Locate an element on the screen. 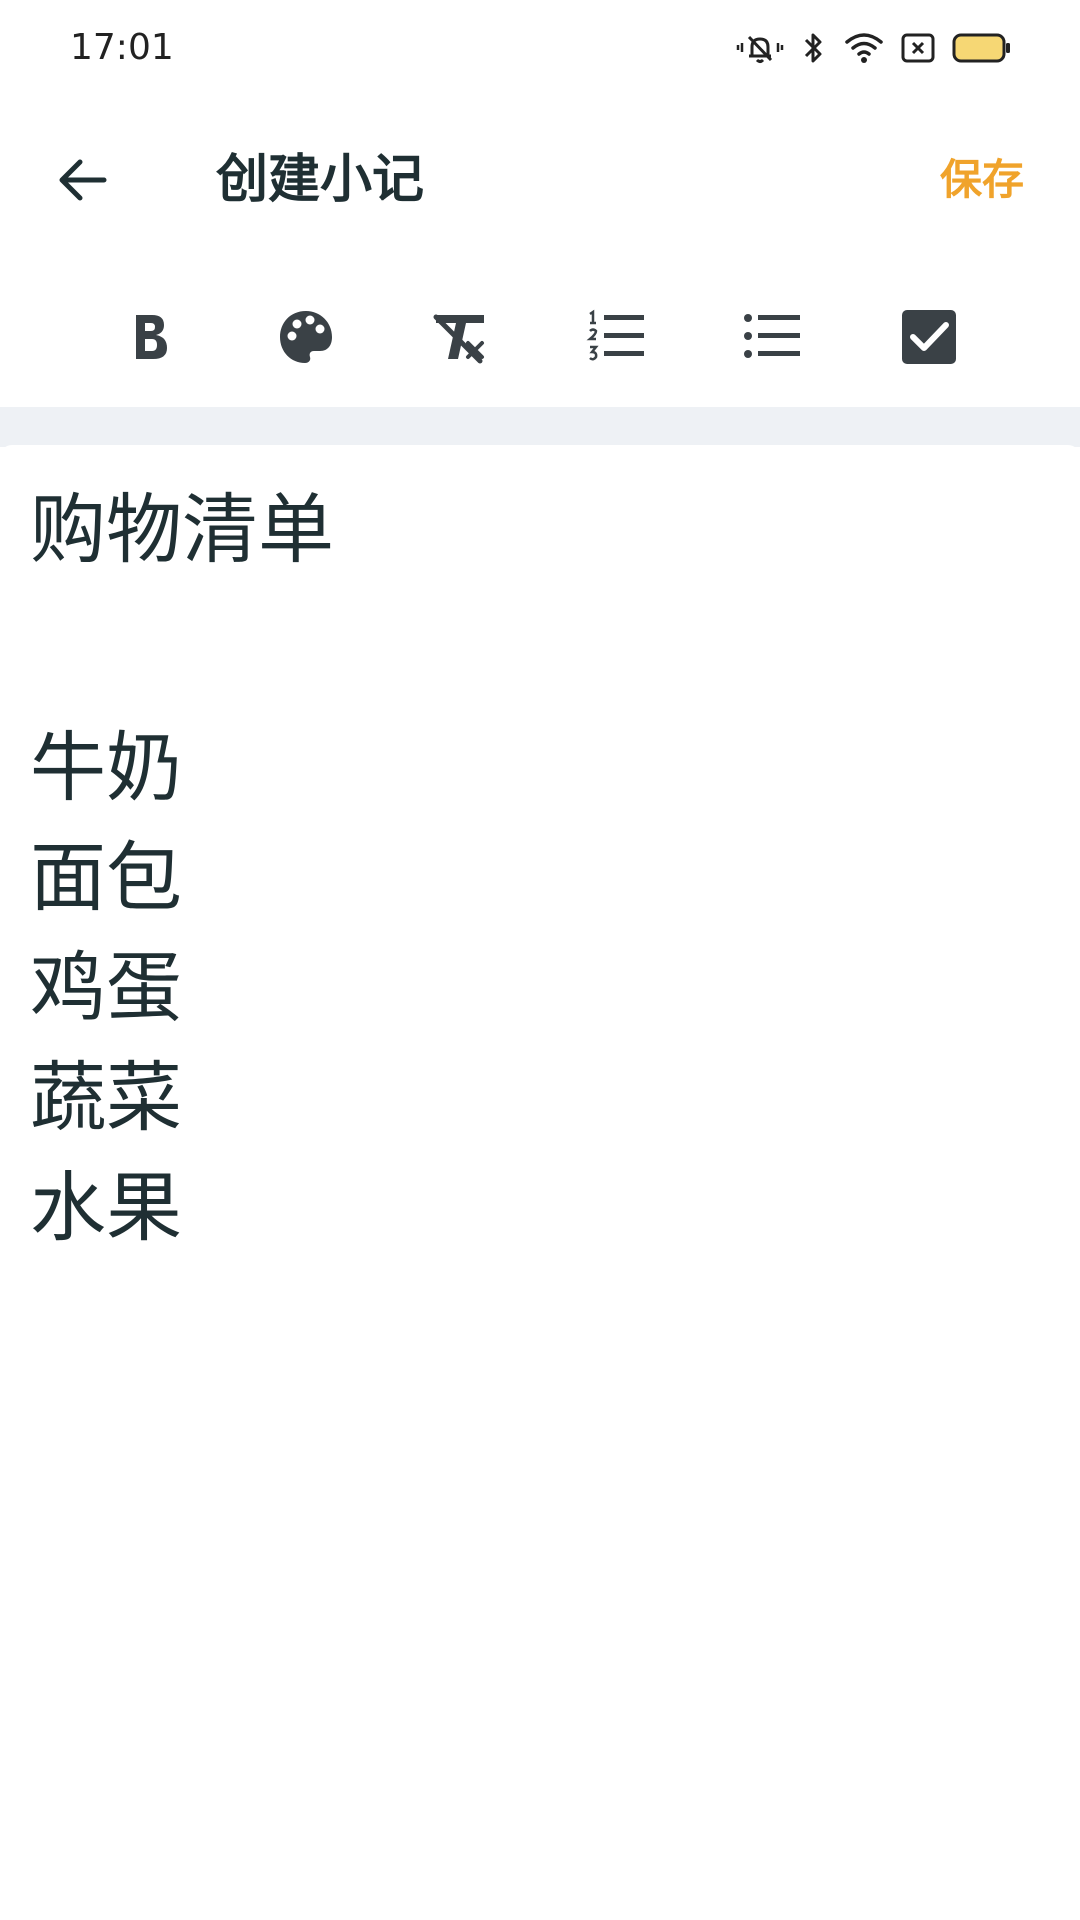  color-button is located at coordinates (306, 337).